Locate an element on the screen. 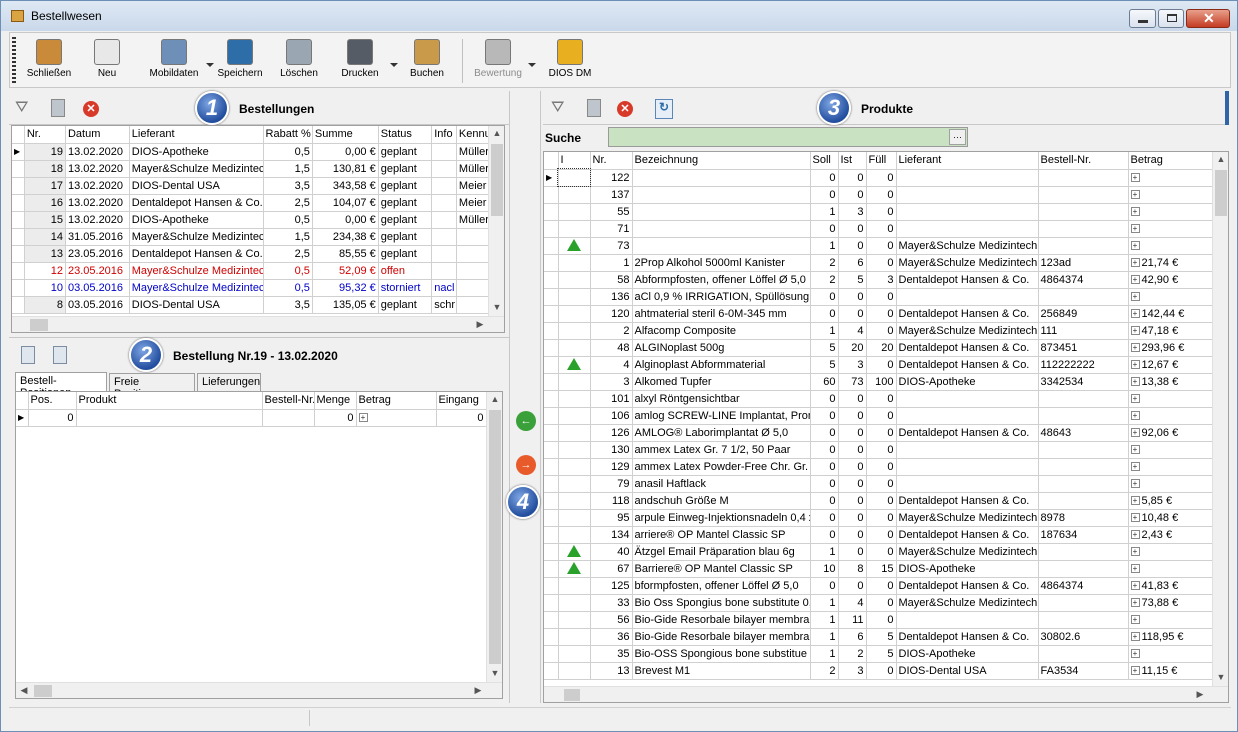 The width and height of the screenshot is (1238, 732). column-header: Soll is located at coordinates (824, 161).